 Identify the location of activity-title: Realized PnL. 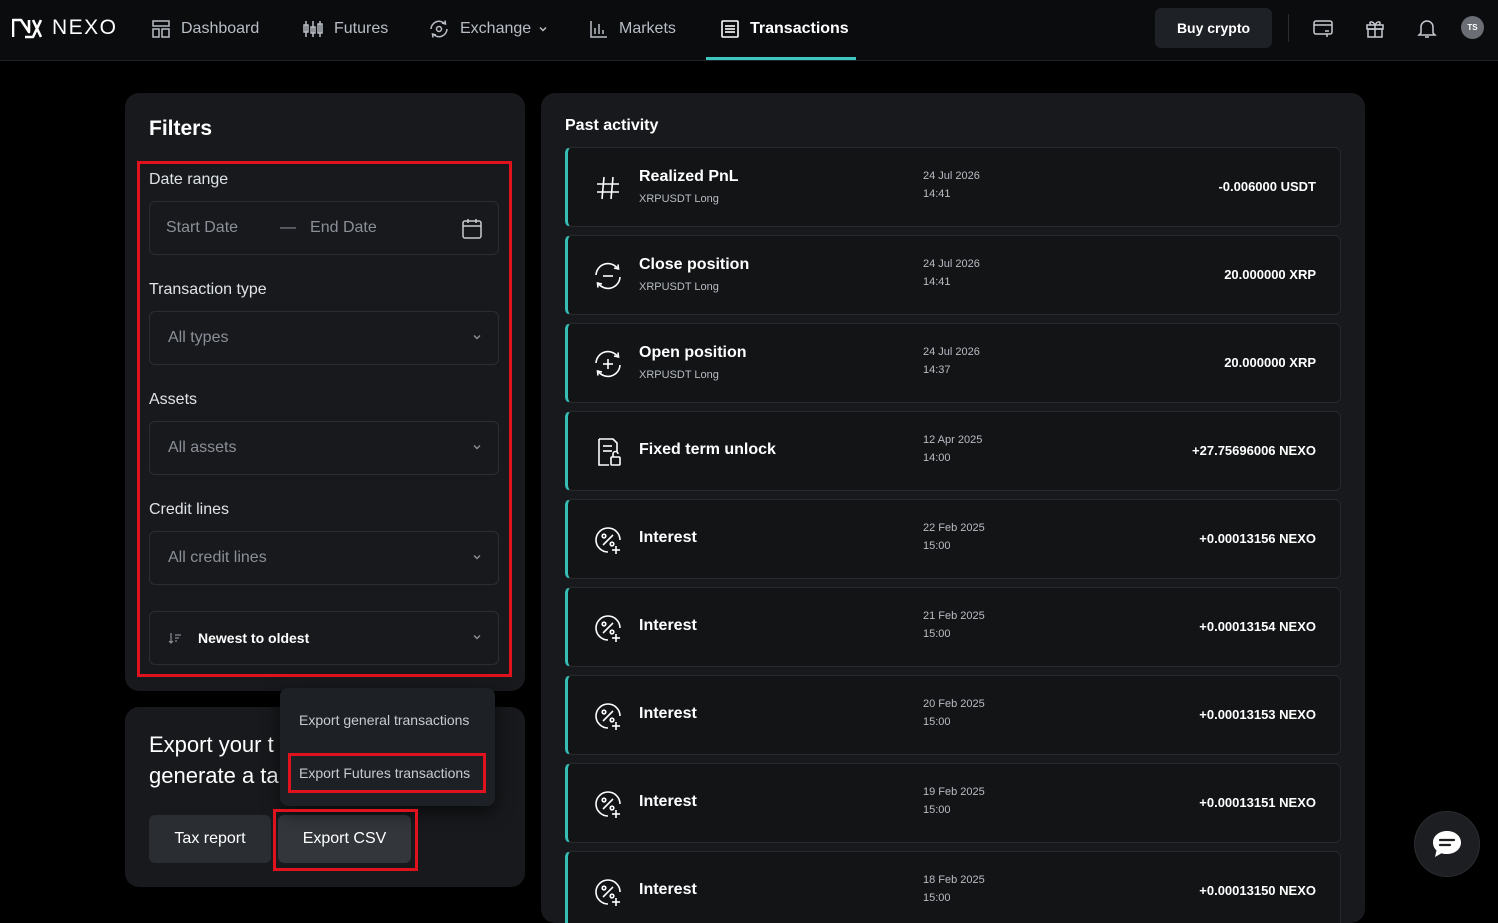
(689, 176).